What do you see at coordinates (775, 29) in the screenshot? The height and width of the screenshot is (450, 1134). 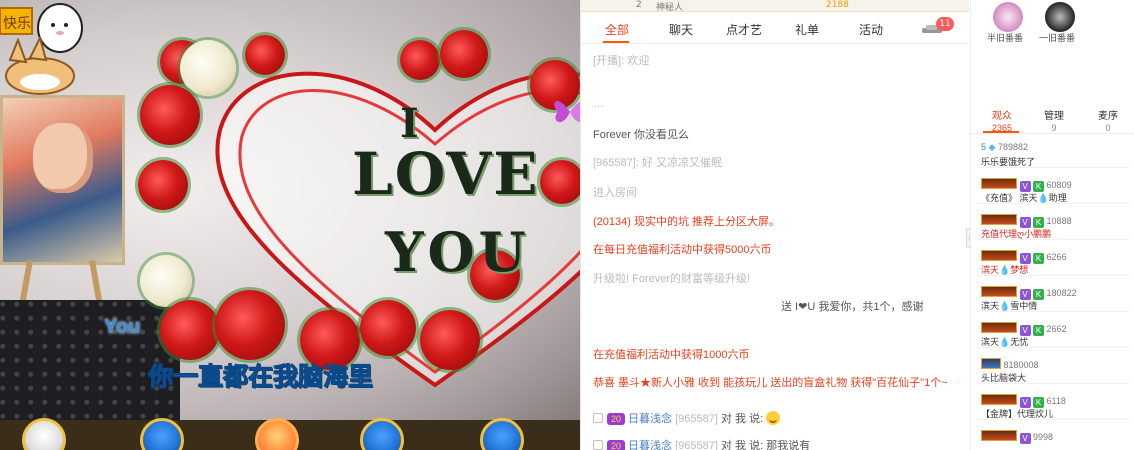 I see `chat-tabs: 全部 聊天 点才艺 礼单 活动 11` at bounding box center [775, 29].